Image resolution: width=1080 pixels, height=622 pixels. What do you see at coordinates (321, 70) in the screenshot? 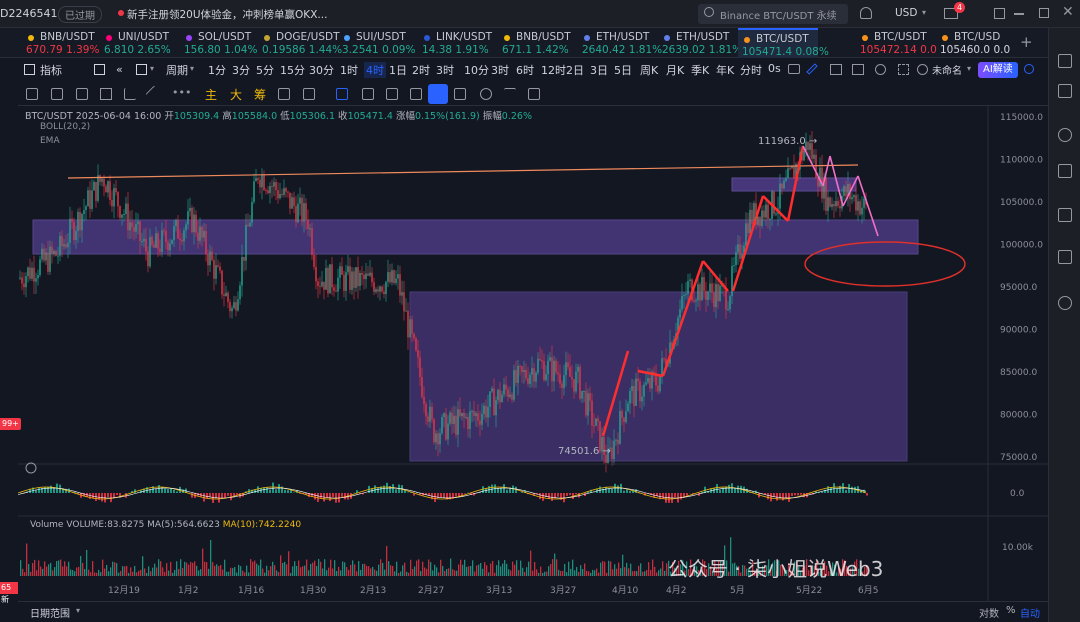
I see `interval-4: 30分` at bounding box center [321, 70].